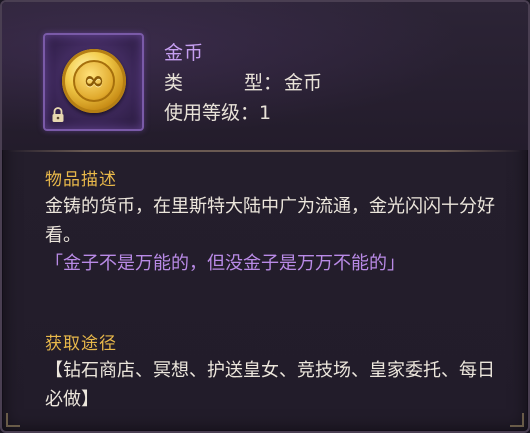  Describe the element at coordinates (174, 83) in the screenshot. I see `type-label-first-char: 类` at that location.